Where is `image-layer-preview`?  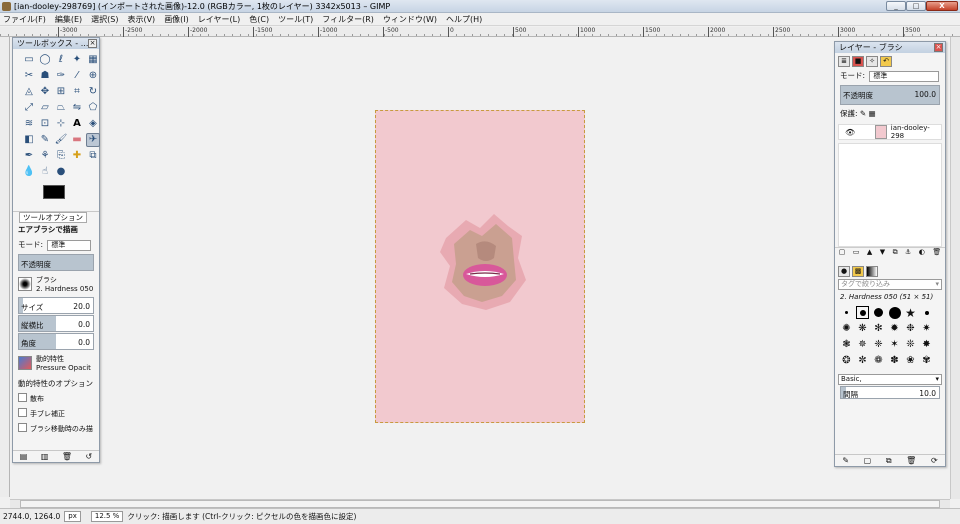 image-layer-preview is located at coordinates (480, 266).